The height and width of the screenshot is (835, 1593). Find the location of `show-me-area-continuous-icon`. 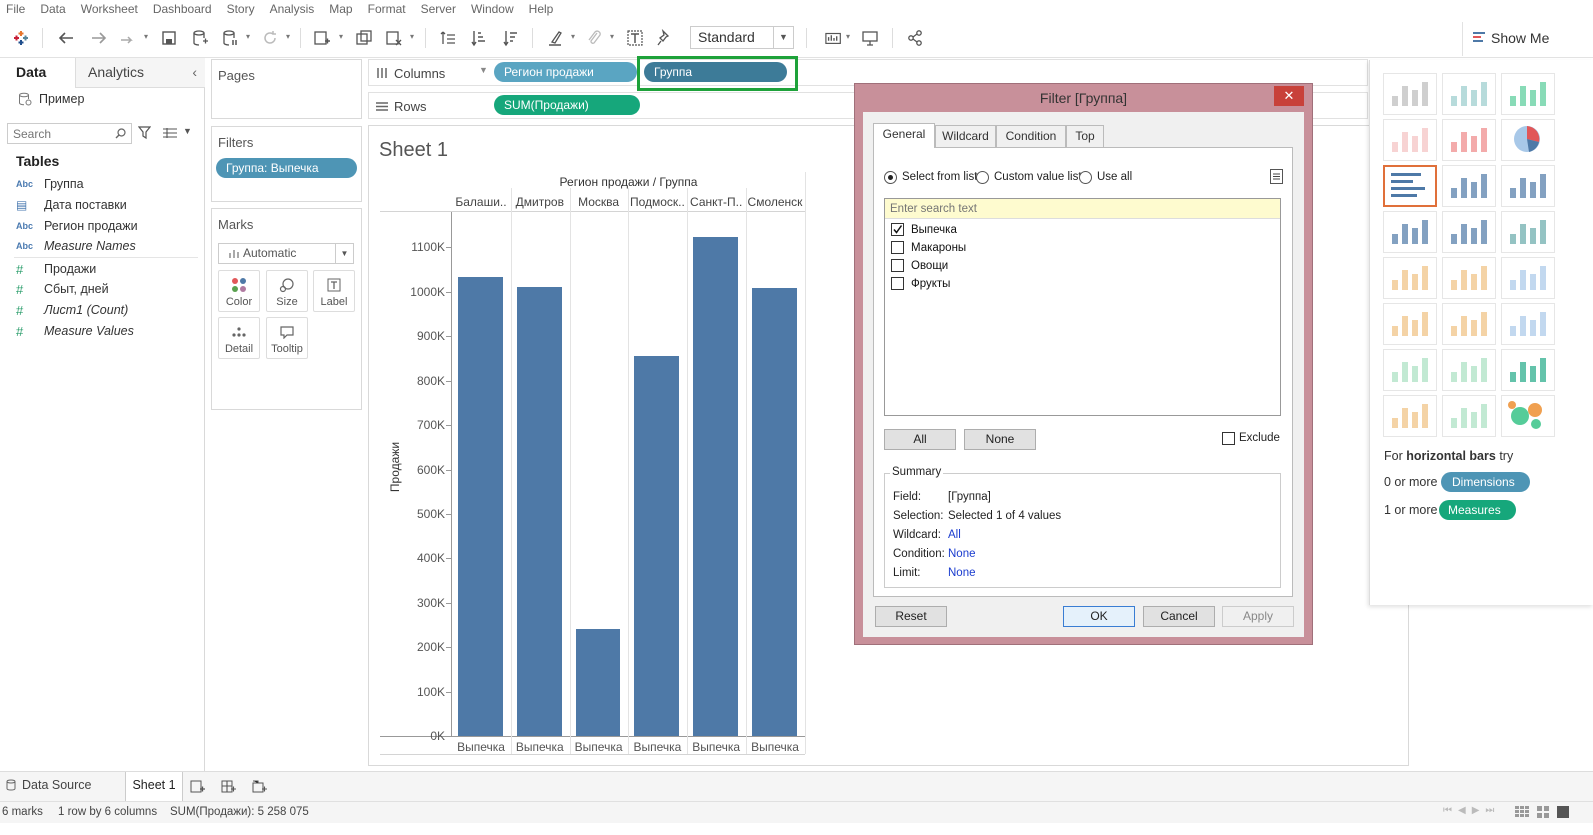

show-me-area-continuous-icon is located at coordinates (1410, 324).